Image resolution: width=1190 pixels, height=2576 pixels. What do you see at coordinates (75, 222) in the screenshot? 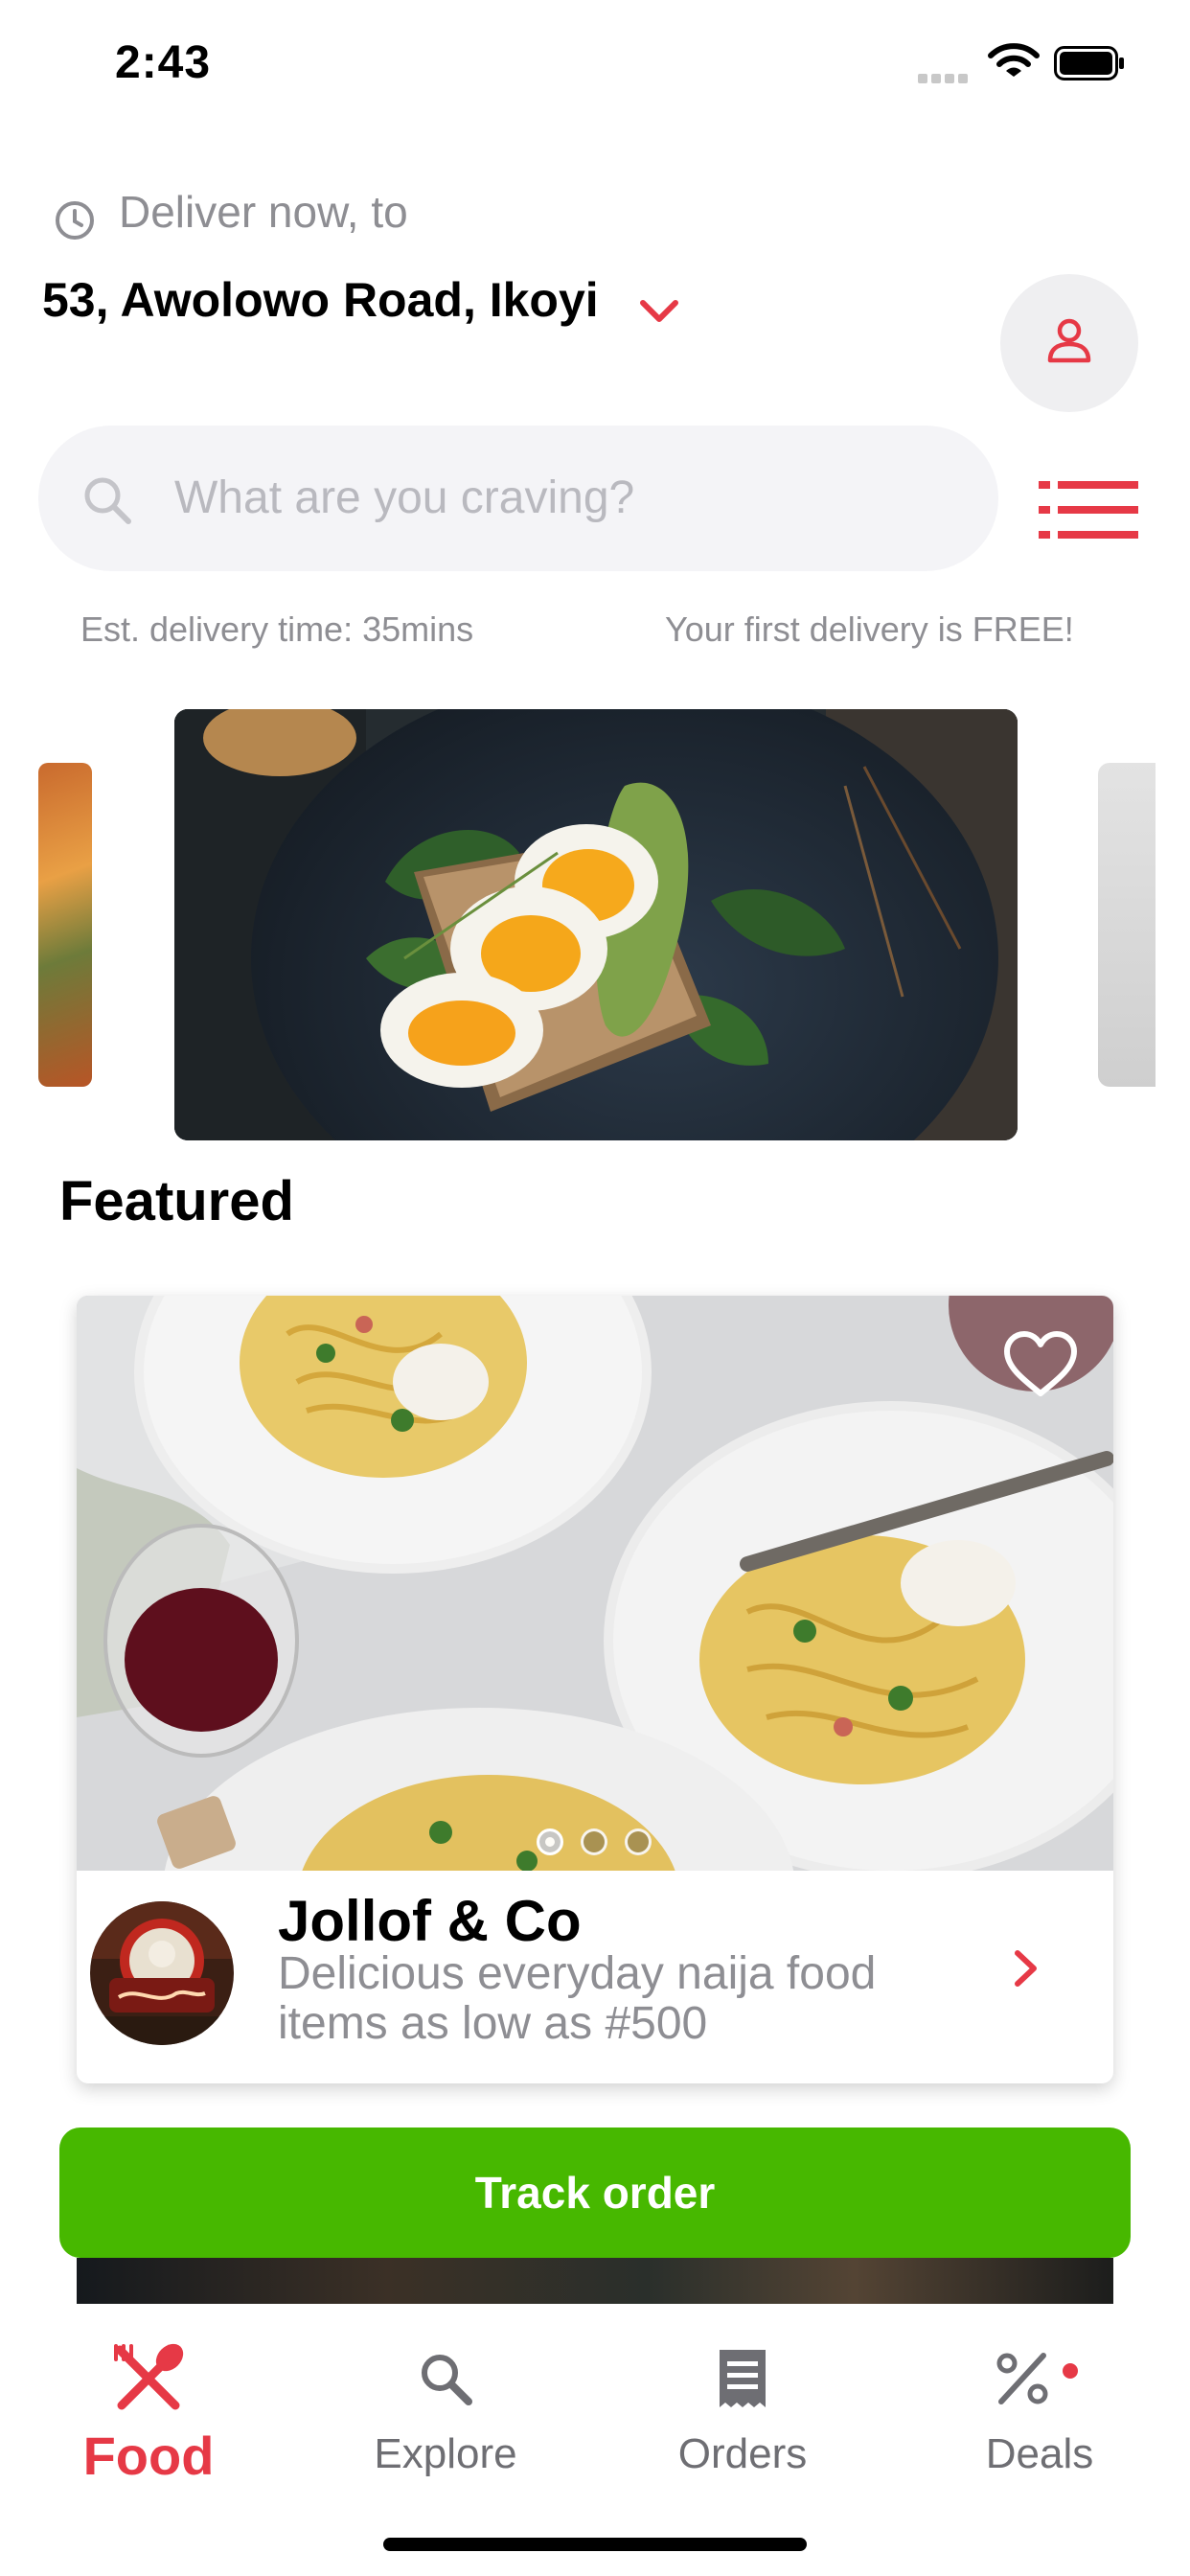
I see `clock-icon` at bounding box center [75, 222].